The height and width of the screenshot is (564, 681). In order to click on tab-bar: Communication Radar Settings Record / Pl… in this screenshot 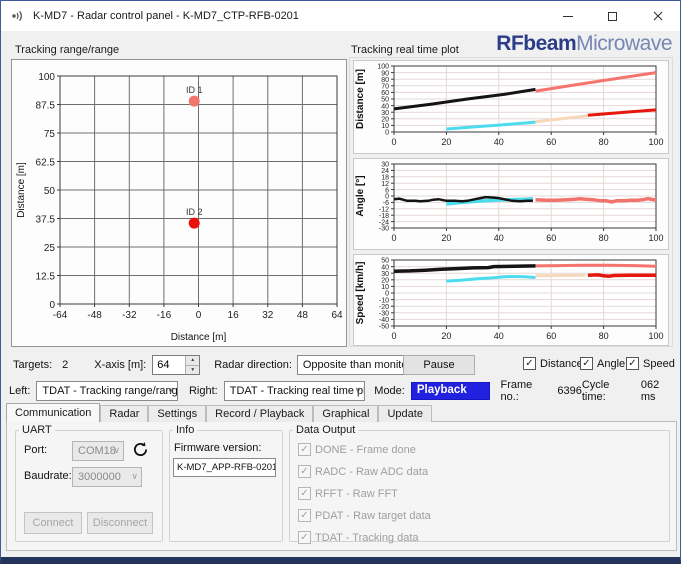, I will do `click(219, 412)`.